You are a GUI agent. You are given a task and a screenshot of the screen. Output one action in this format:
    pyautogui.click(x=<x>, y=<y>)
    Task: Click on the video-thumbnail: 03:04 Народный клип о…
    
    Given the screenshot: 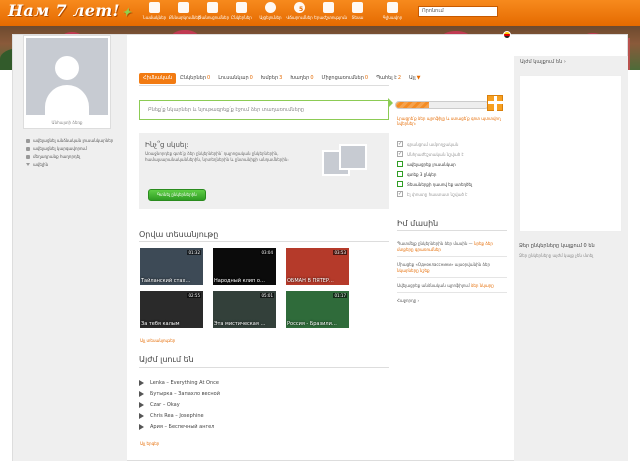 What is the action you would take?
    pyautogui.click(x=244, y=266)
    